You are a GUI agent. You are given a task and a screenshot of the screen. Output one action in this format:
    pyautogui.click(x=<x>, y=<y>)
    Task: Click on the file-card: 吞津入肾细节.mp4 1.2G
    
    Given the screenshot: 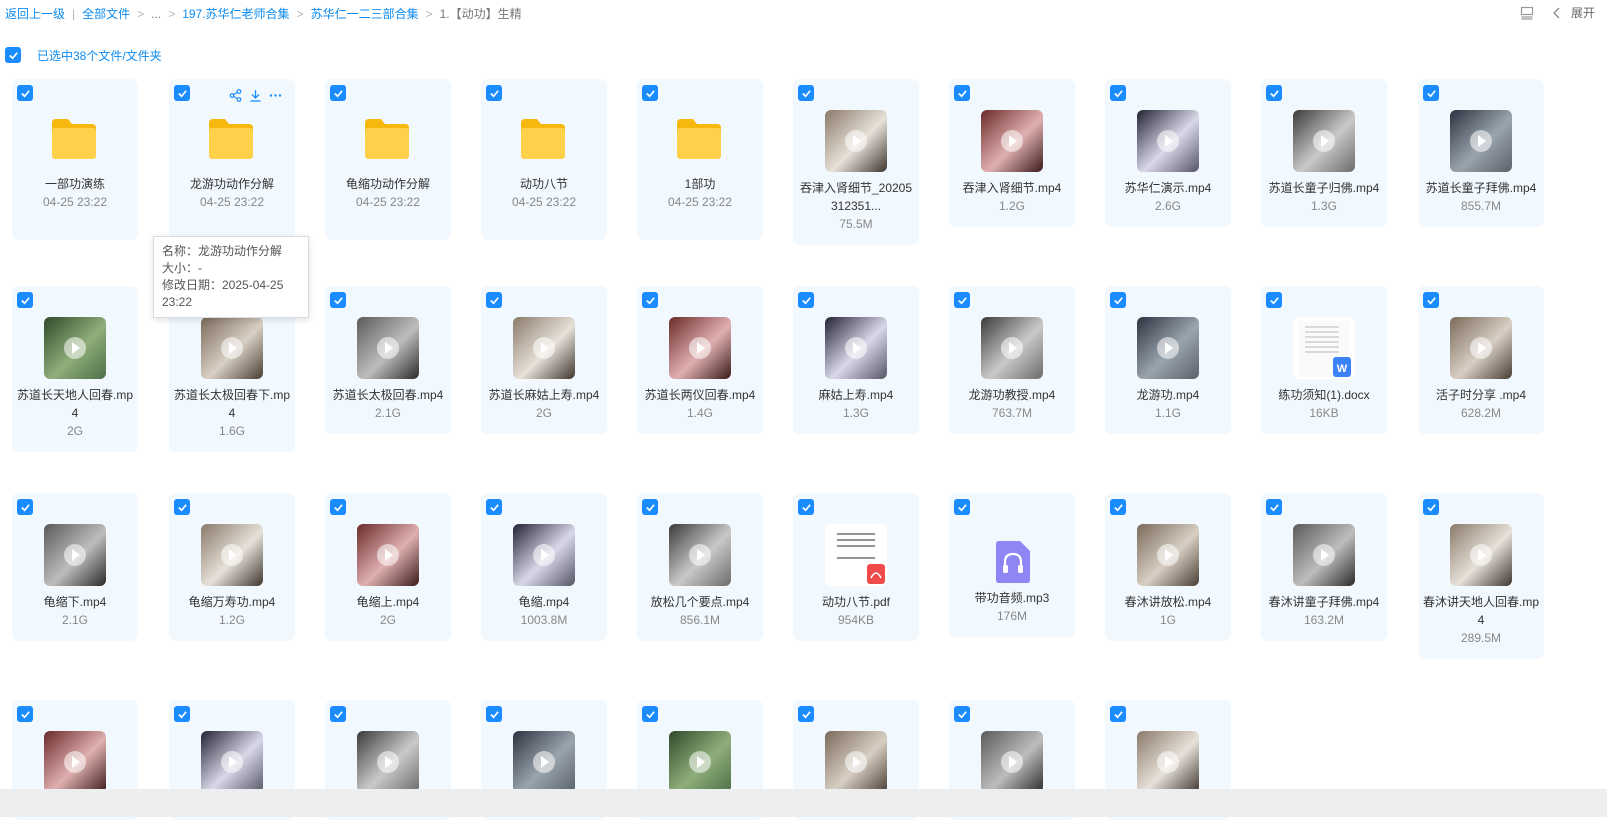 What is the action you would take?
    pyautogui.click(x=1012, y=153)
    